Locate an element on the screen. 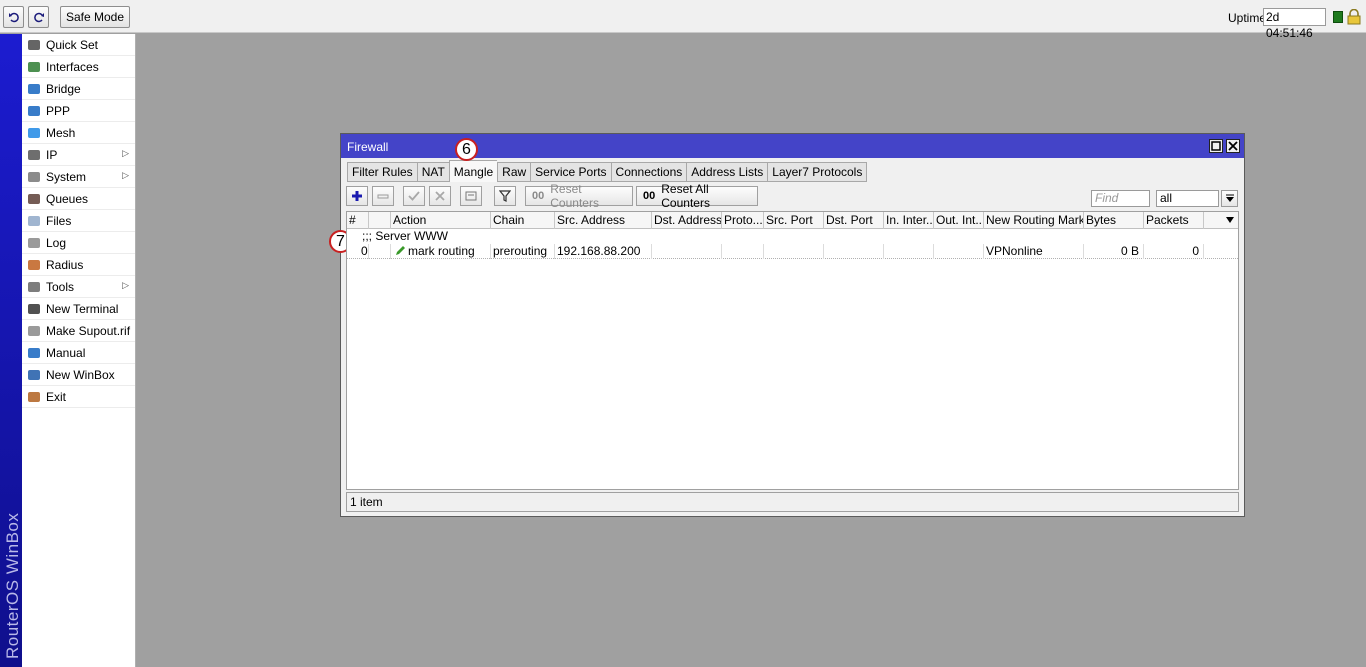 This screenshot has height=667, width=1366. tab-raw: Raw is located at coordinates (514, 172).